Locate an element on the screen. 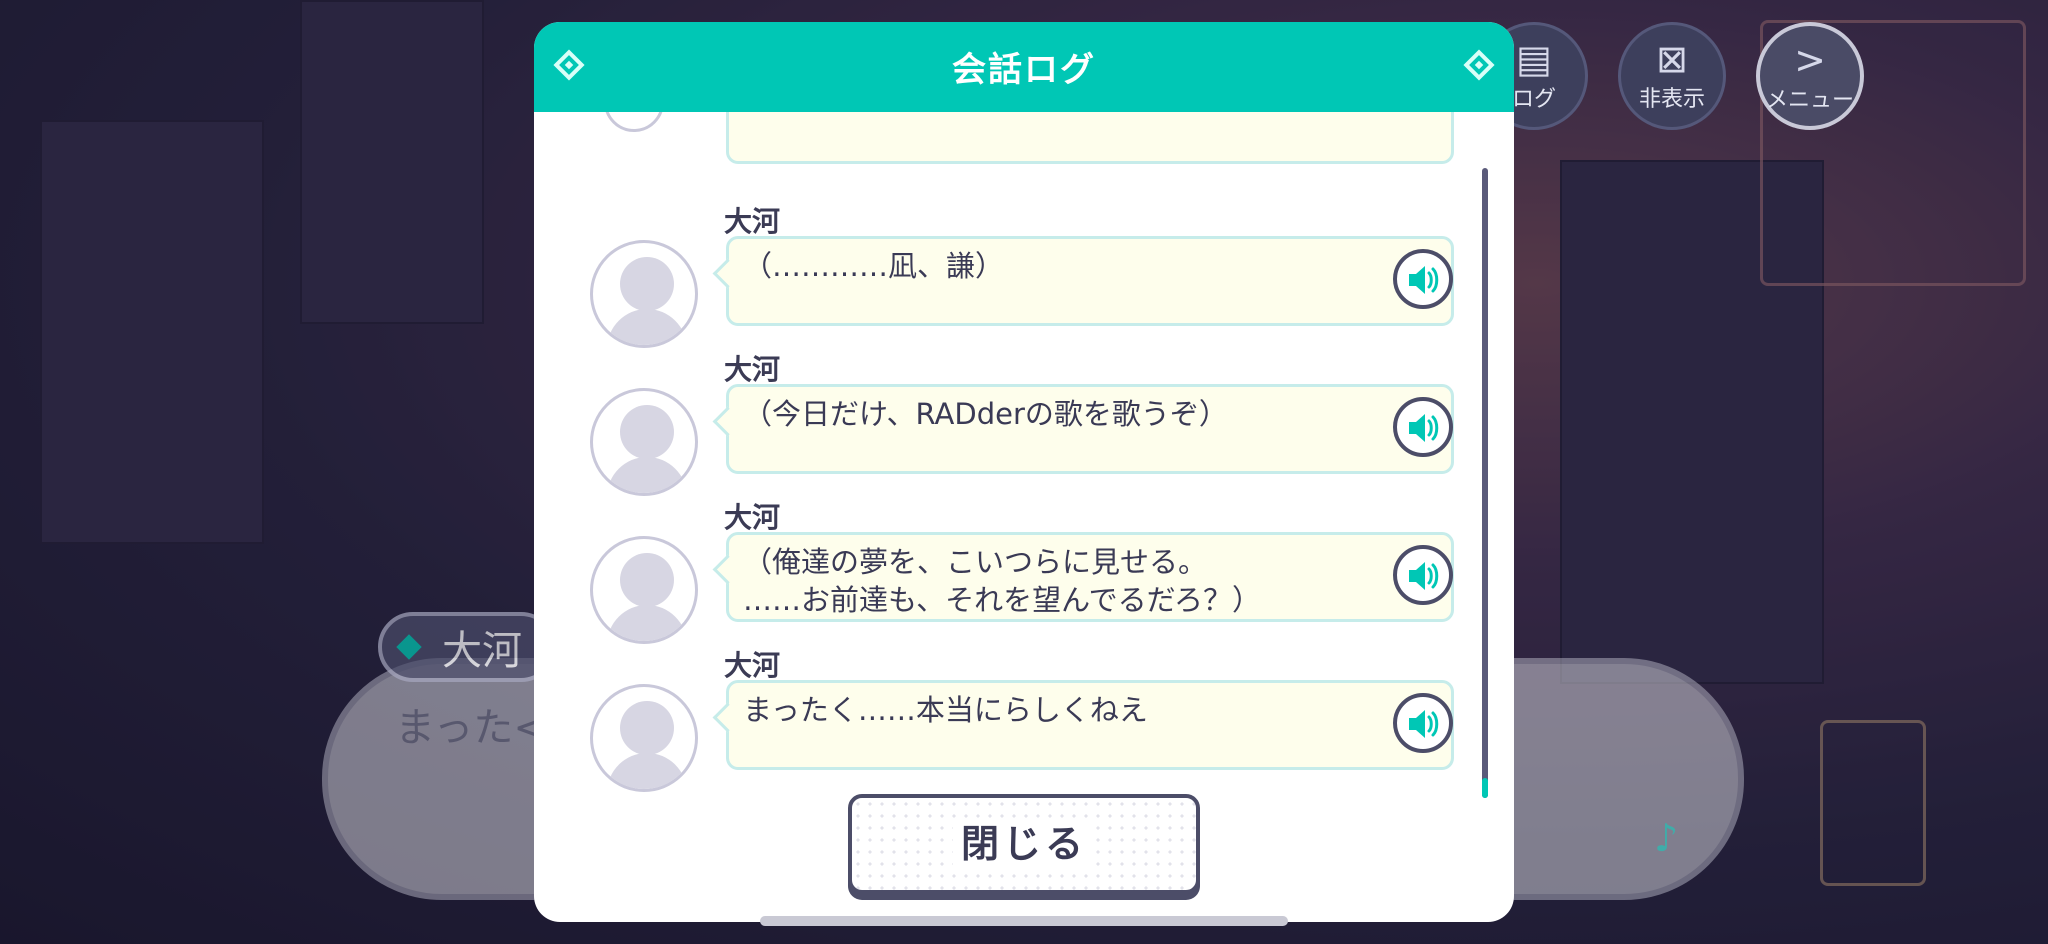 The height and width of the screenshot is (944, 2048). dialogue-speaker-tag: 大河 is located at coordinates (467, 647).